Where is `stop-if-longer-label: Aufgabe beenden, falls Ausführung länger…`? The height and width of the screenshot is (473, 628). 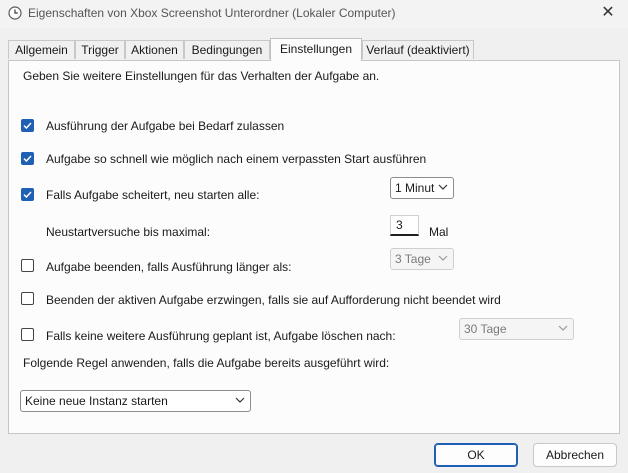 stop-if-longer-label: Aufgabe beenden, falls Ausführung länger… is located at coordinates (169, 267).